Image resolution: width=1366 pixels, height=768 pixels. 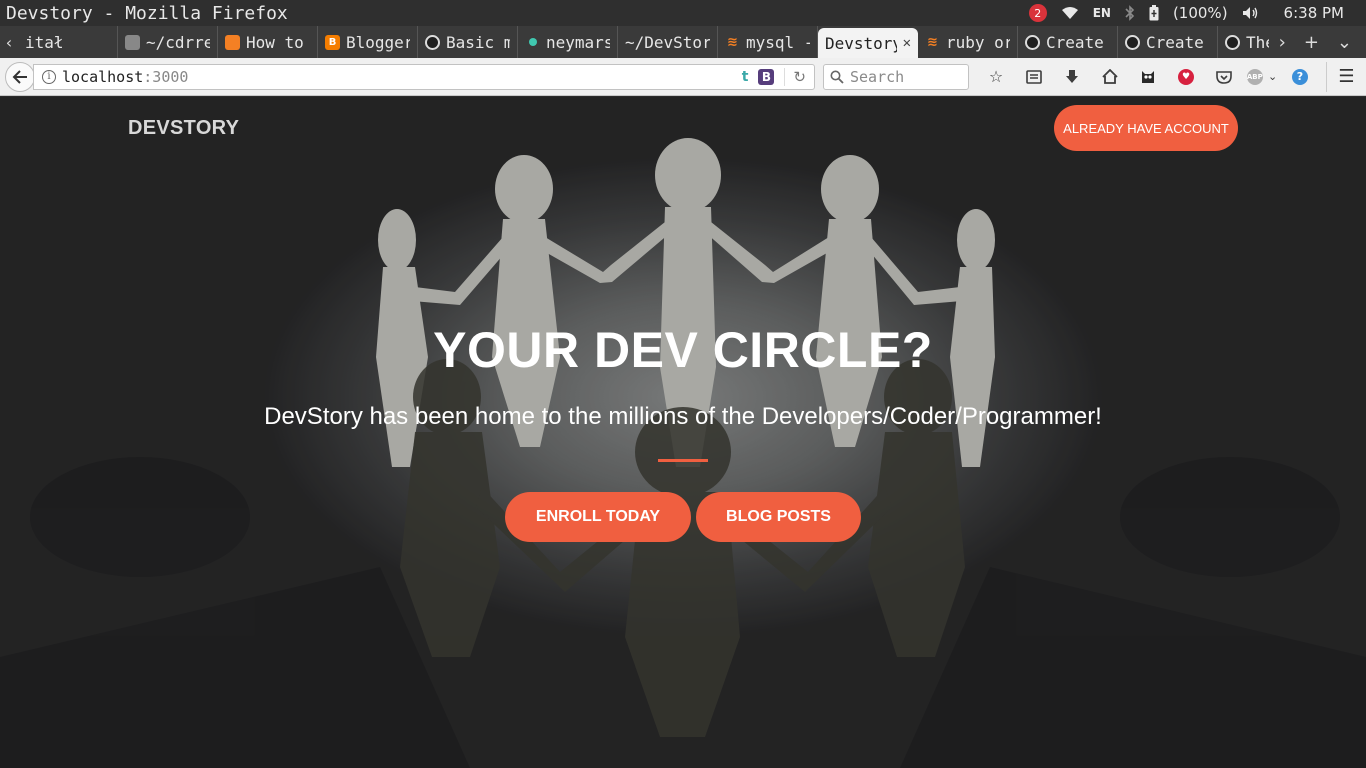 I want to click on wifi-icon, so click(x=1070, y=13).